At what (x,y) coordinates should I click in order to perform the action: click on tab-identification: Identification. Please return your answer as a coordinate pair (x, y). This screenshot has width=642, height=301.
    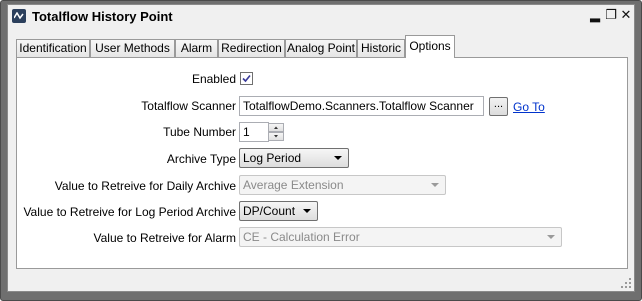
    Looking at the image, I should click on (53, 48).